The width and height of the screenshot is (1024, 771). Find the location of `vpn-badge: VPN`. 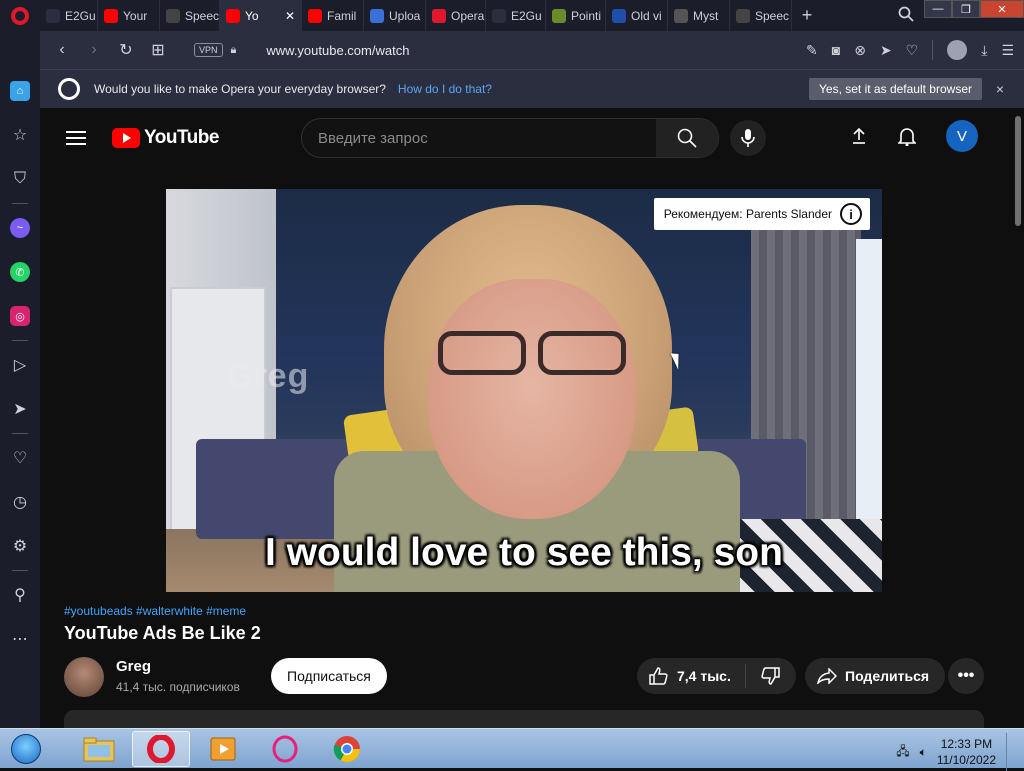

vpn-badge: VPN is located at coordinates (208, 50).